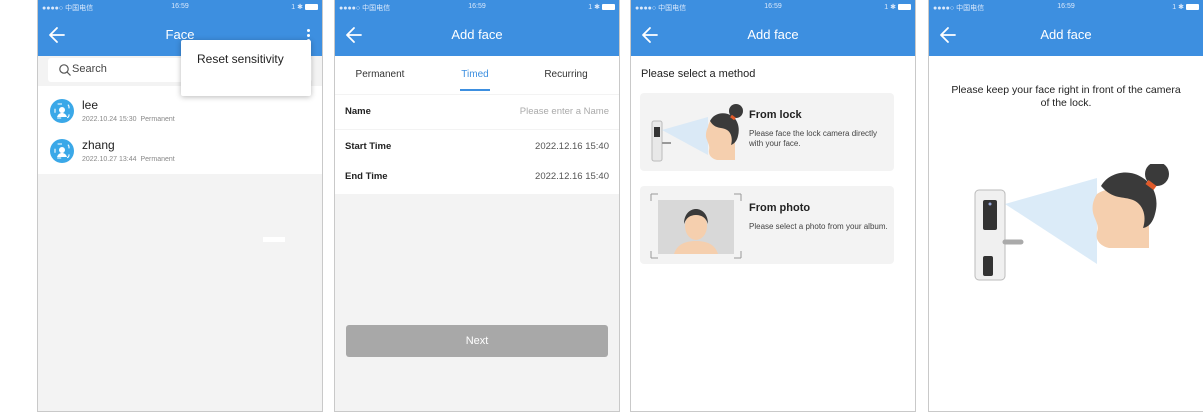 The width and height of the screenshot is (1203, 417). I want to click on tab-permanent: Permanent, so click(380, 74).